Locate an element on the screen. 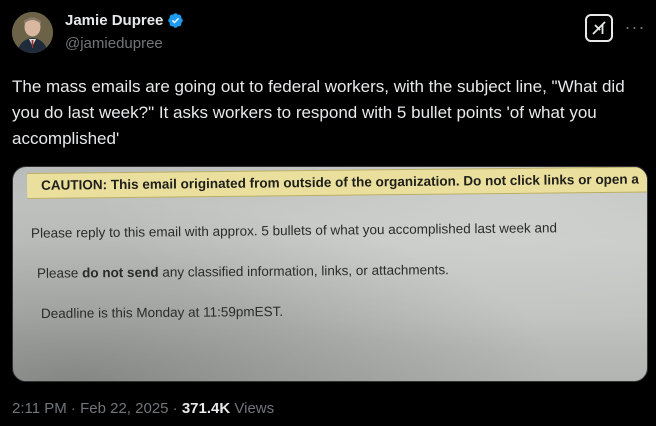  views-count: 371.4K is located at coordinates (206, 408).